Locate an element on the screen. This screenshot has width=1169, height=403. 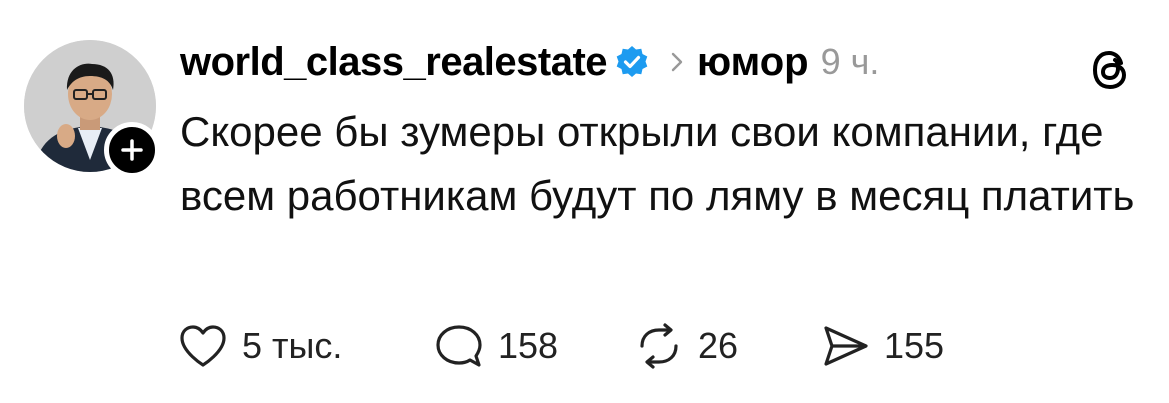
comment-button: 158 is located at coordinates (534, 346).